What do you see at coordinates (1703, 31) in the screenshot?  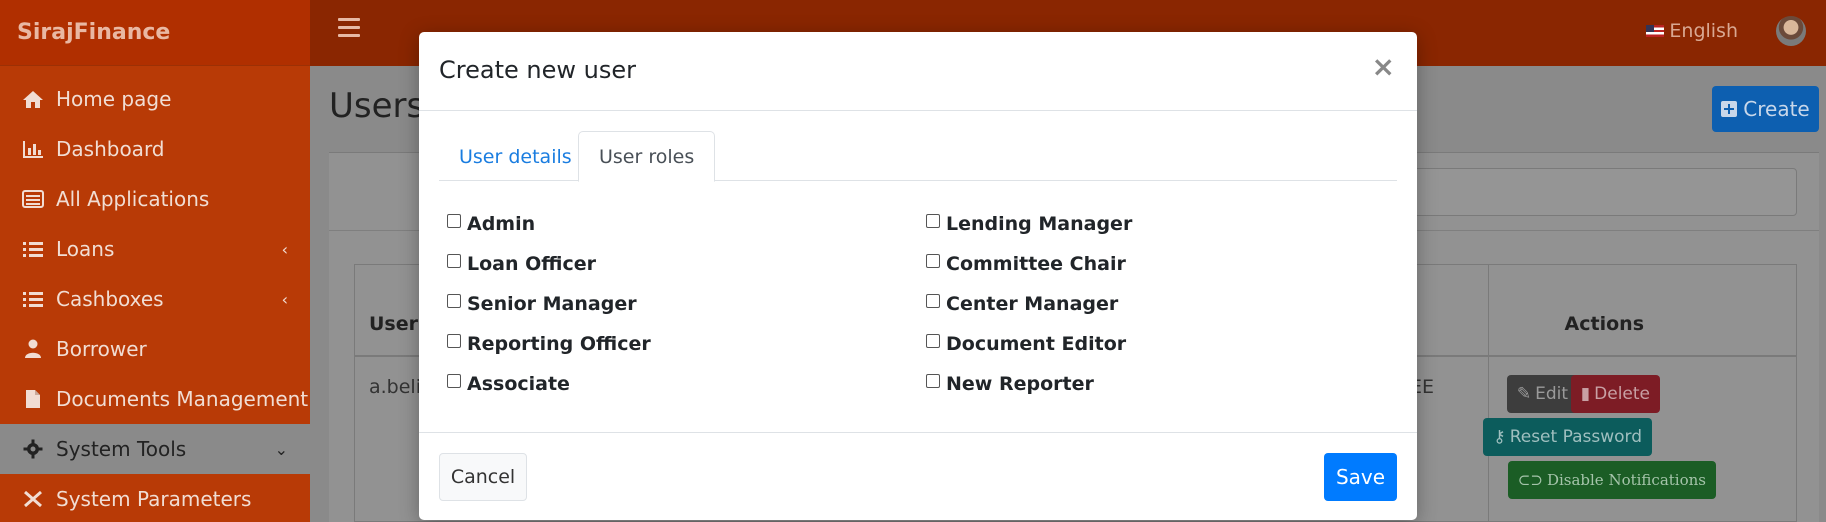 I see `language-label: English` at bounding box center [1703, 31].